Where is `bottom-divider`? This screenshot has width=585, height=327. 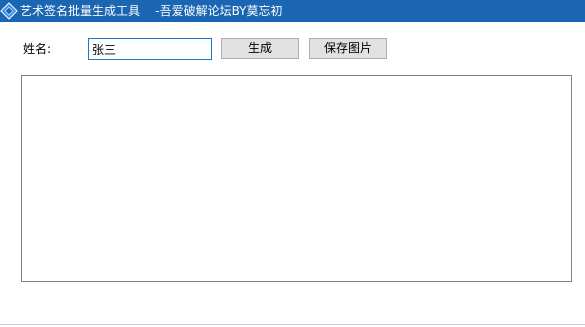 bottom-divider is located at coordinates (292, 324).